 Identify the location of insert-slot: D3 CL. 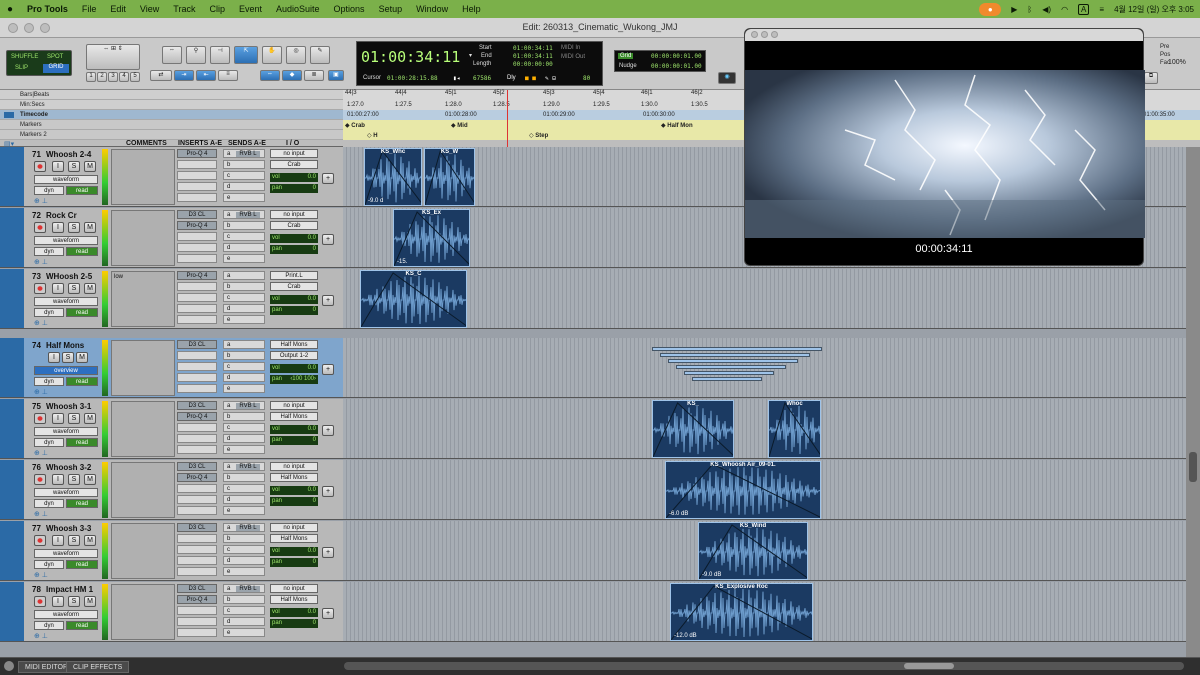
(197, 405).